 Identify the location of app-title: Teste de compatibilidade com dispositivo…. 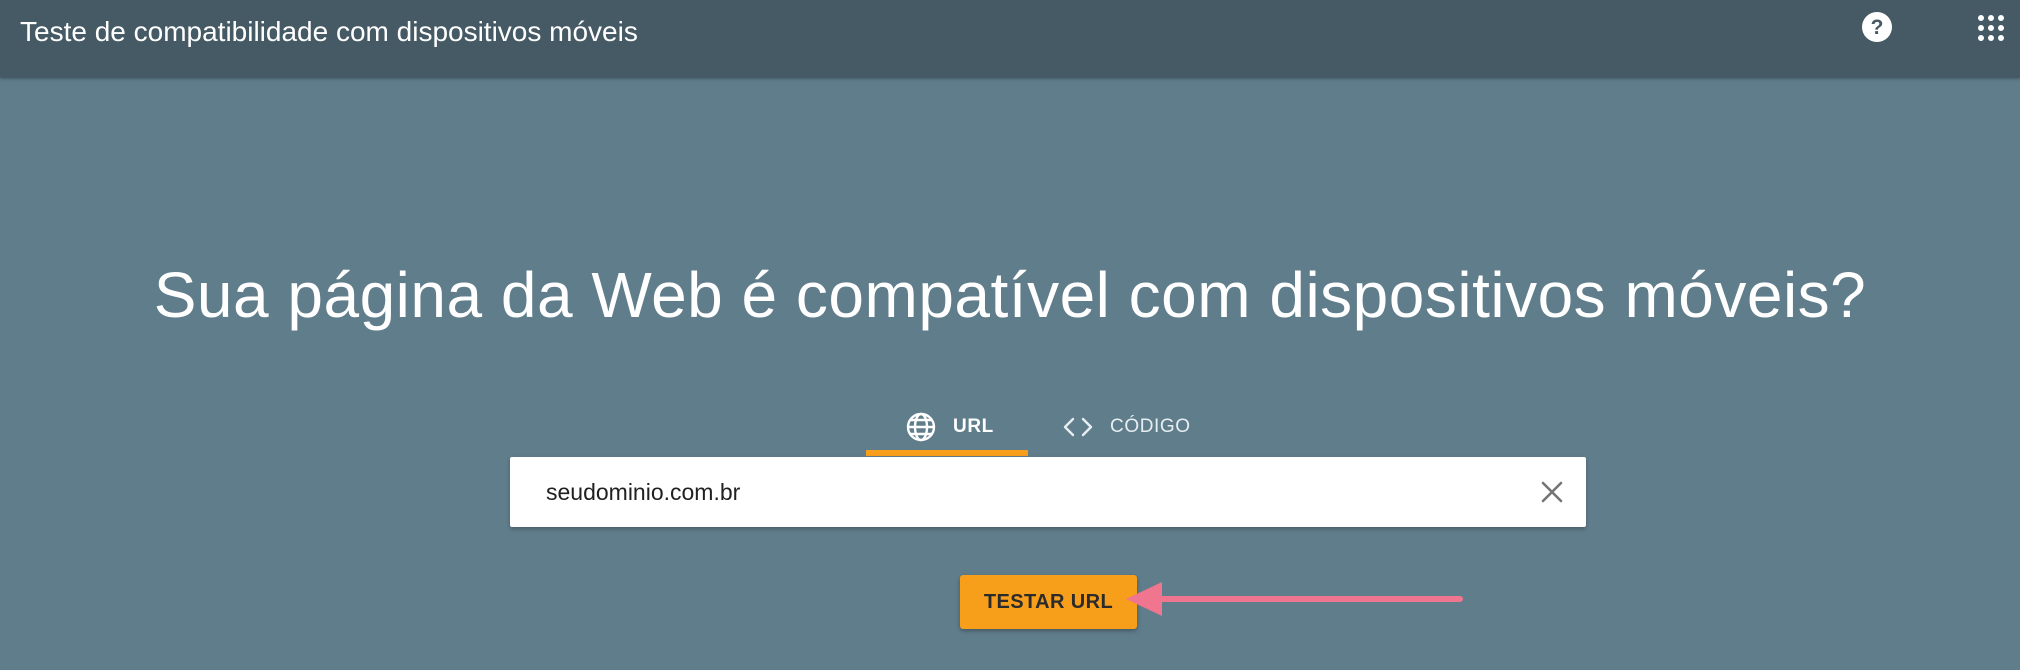
(329, 31).